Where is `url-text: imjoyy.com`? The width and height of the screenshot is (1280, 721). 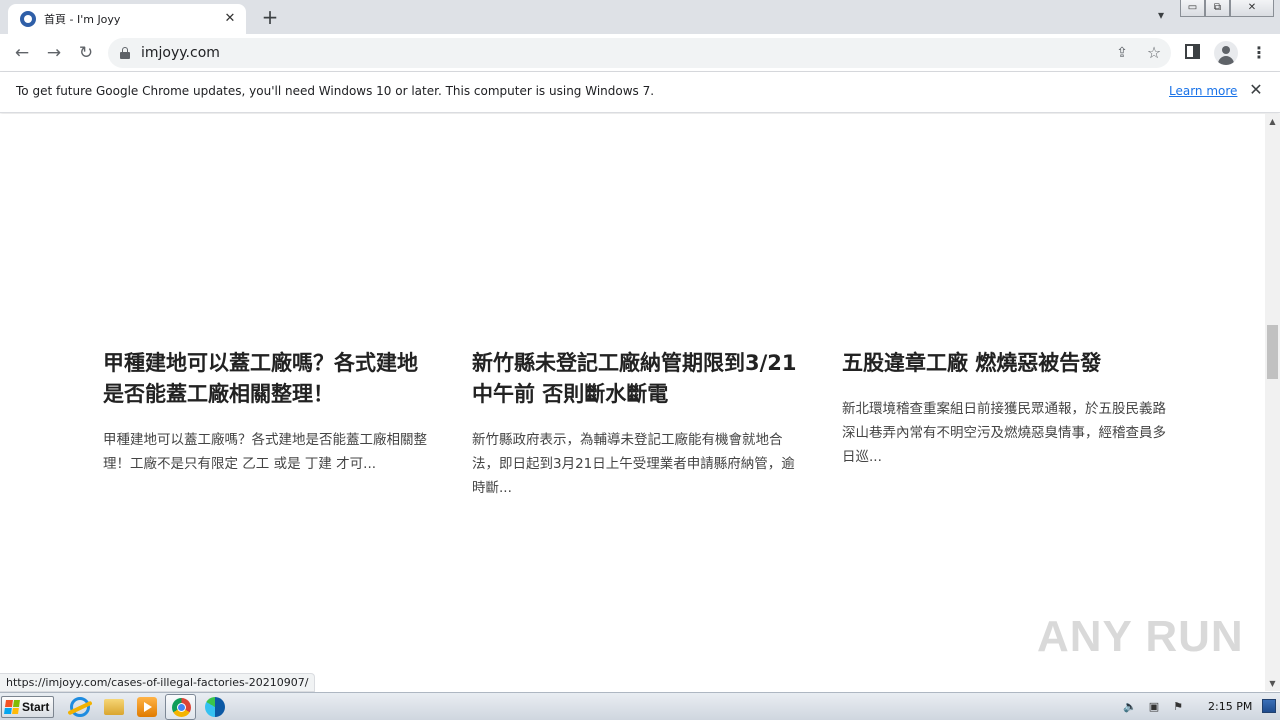
url-text: imjoyy.com is located at coordinates (180, 53).